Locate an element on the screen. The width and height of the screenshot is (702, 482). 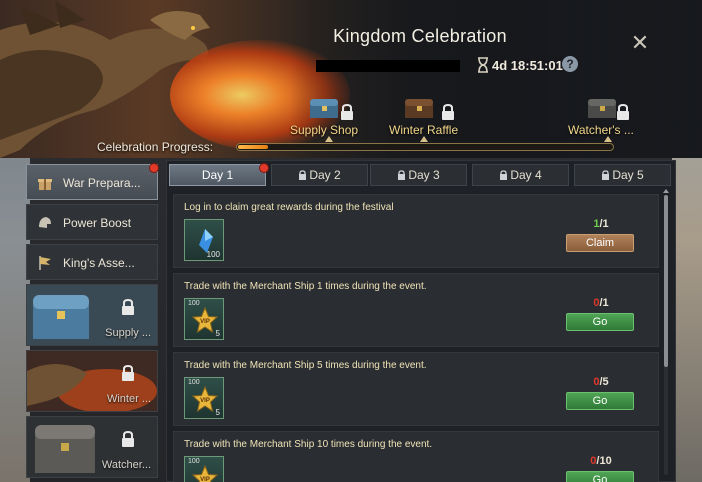
task-progress-count: 0/1 is located at coordinates (601, 303).